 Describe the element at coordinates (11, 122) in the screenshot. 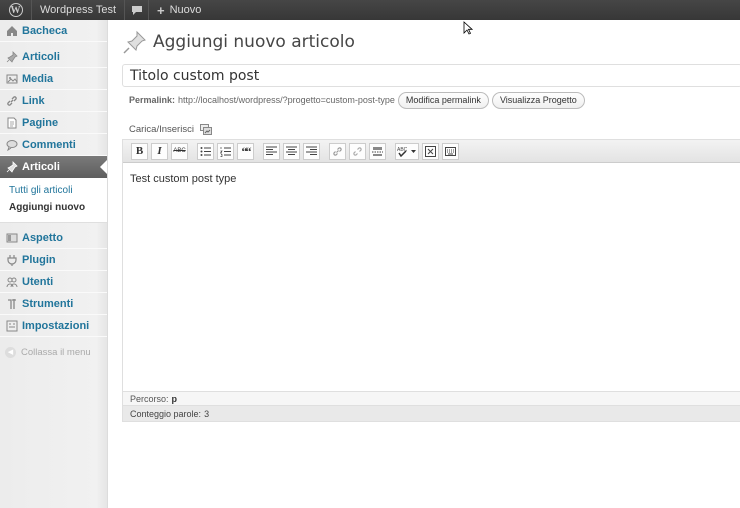

I see `page-icon` at that location.